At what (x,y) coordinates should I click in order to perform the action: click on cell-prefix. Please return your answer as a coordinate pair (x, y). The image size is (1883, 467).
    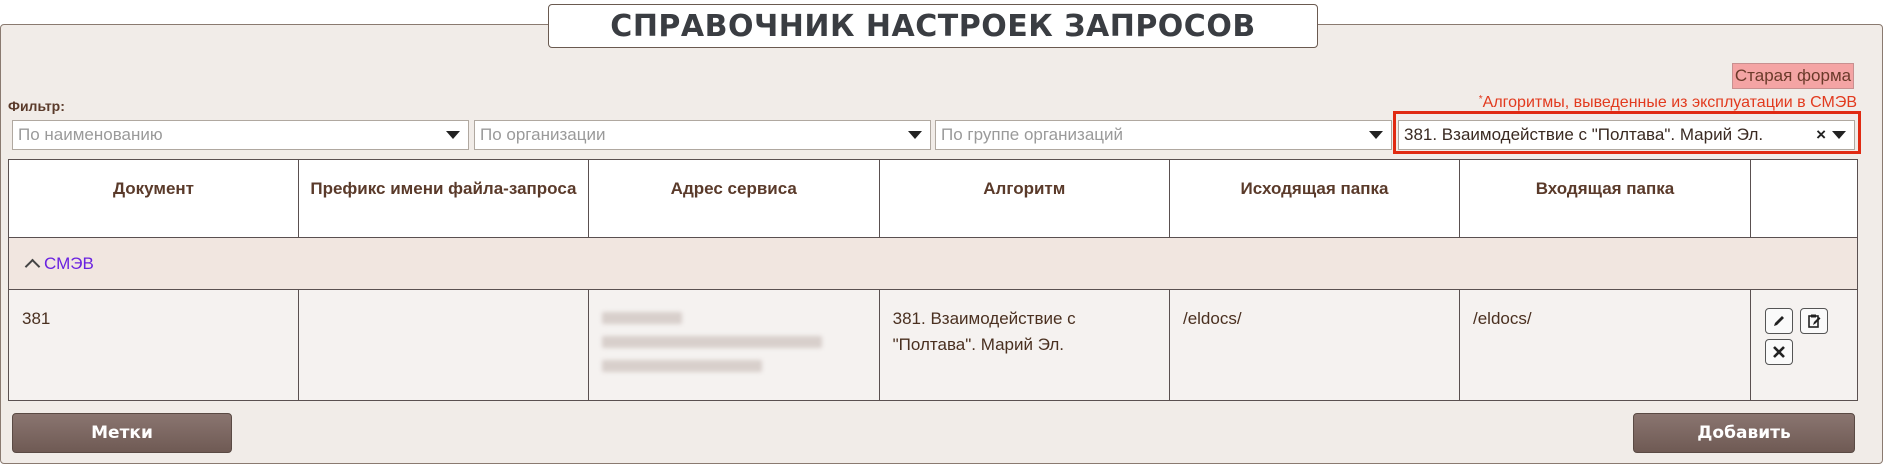
    Looking at the image, I should click on (443, 345).